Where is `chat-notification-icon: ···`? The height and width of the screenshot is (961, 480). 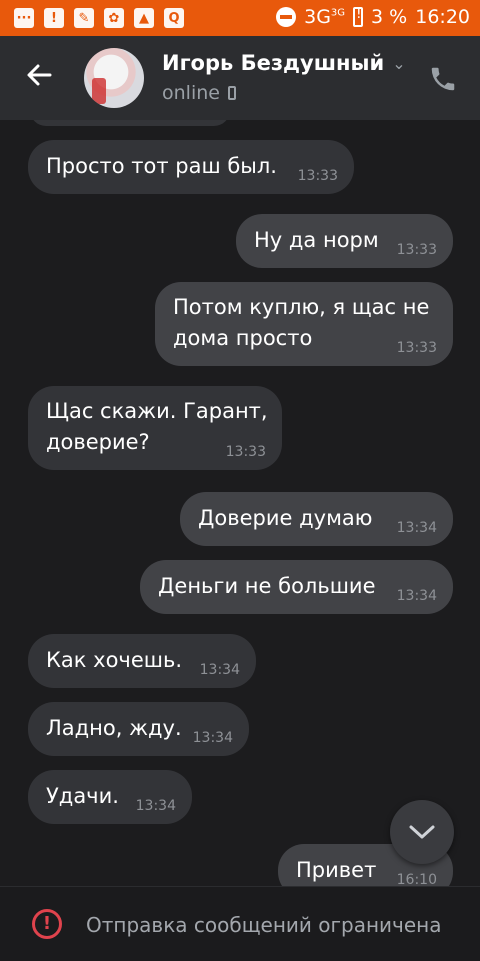
chat-notification-icon: ··· is located at coordinates (24, 18).